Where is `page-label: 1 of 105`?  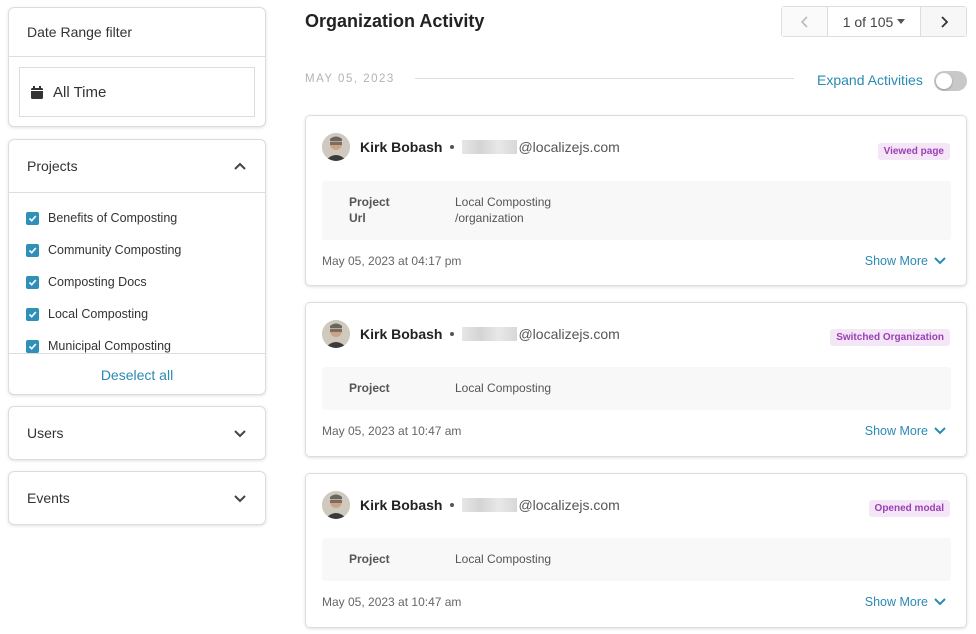 page-label: 1 of 105 is located at coordinates (868, 21).